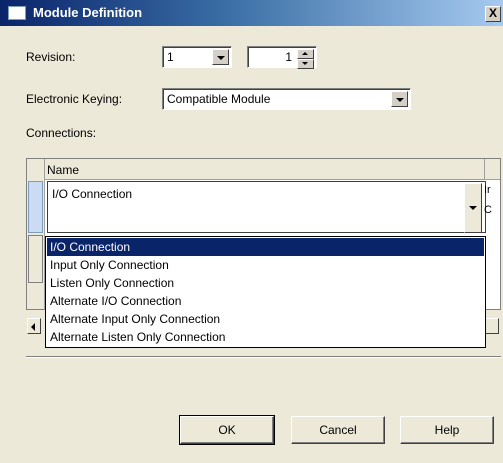  I want to click on revision-minor-value: 1, so click(288, 57).